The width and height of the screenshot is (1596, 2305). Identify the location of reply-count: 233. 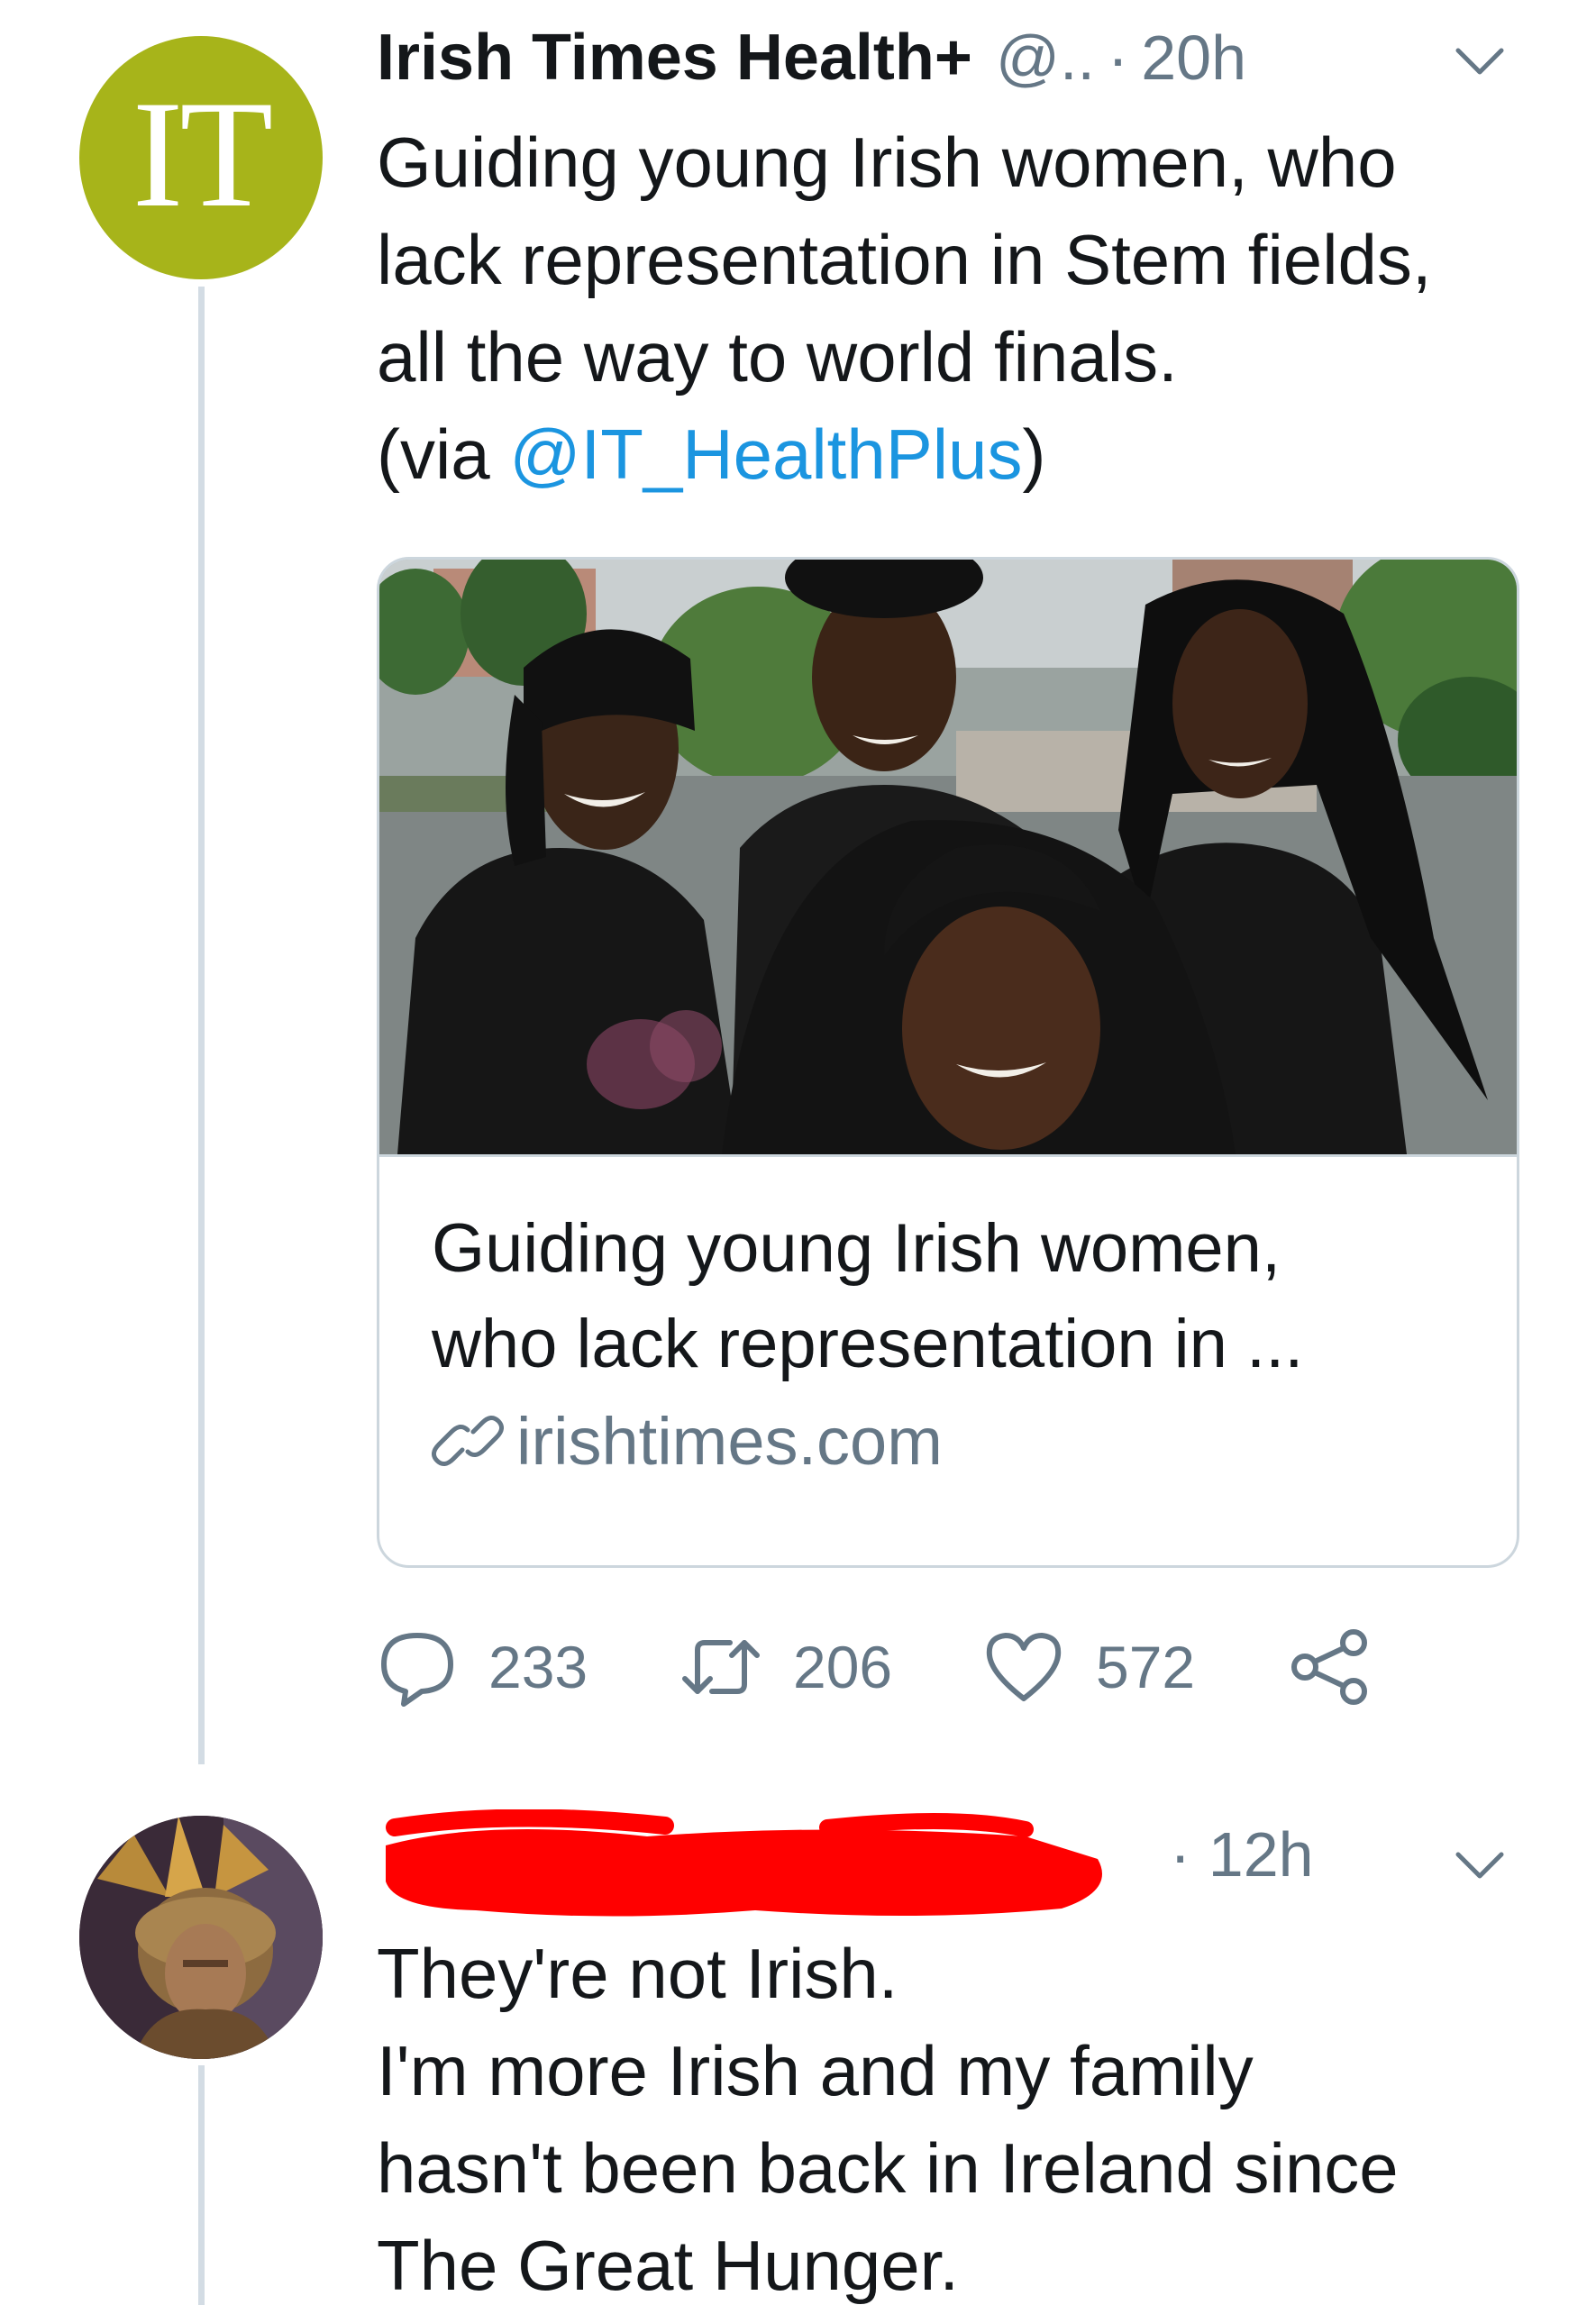
(538, 1667).